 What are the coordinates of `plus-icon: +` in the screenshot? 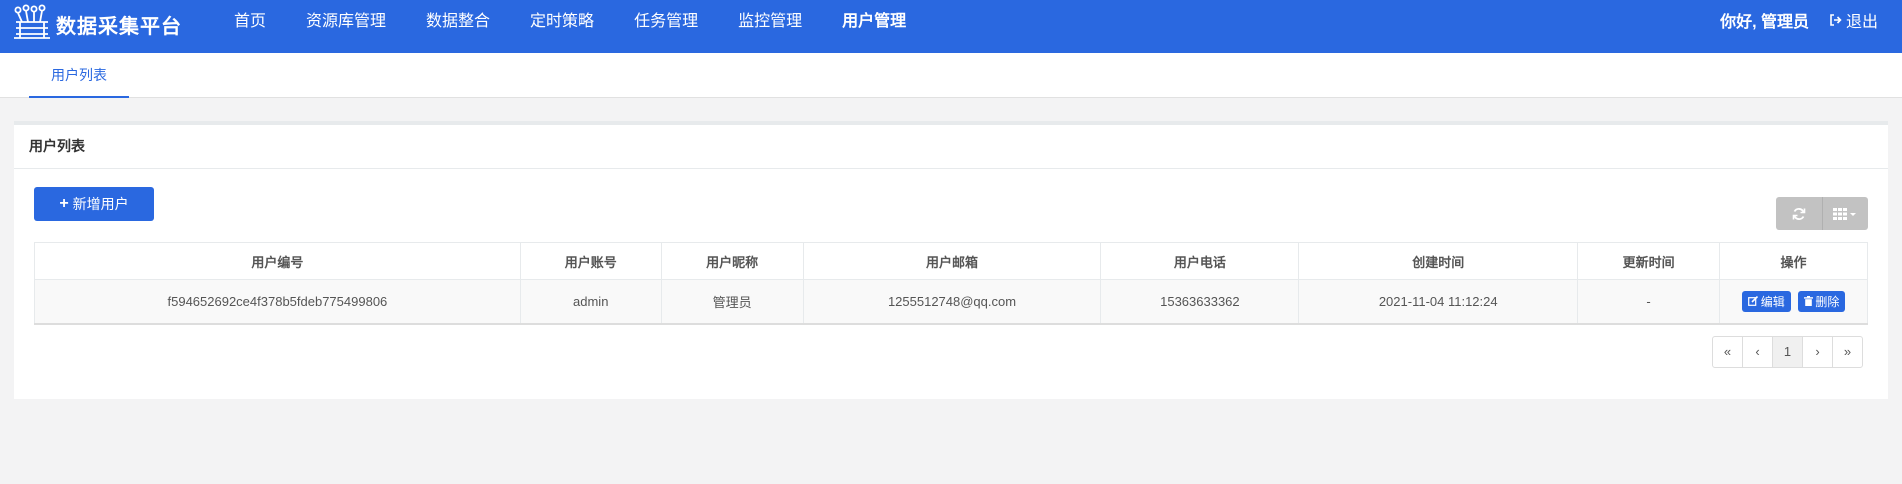 It's located at (64, 203).